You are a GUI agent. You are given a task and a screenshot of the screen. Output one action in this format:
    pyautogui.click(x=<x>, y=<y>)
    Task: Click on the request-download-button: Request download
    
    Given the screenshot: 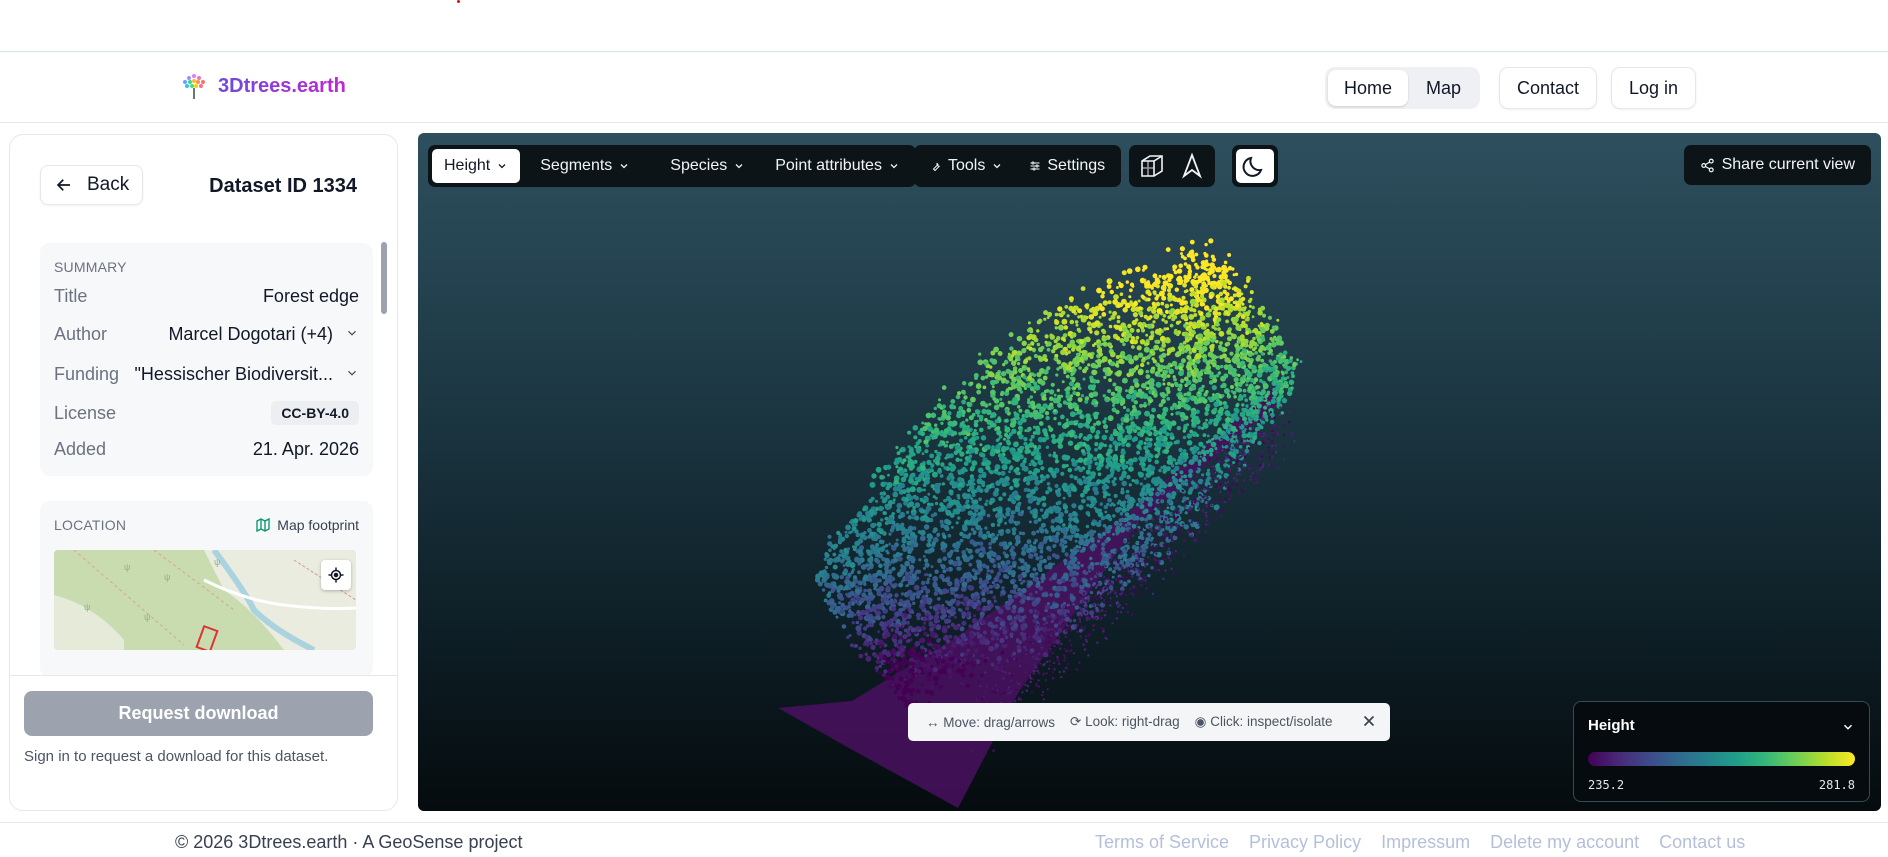 What is the action you would take?
    pyautogui.click(x=198, y=713)
    